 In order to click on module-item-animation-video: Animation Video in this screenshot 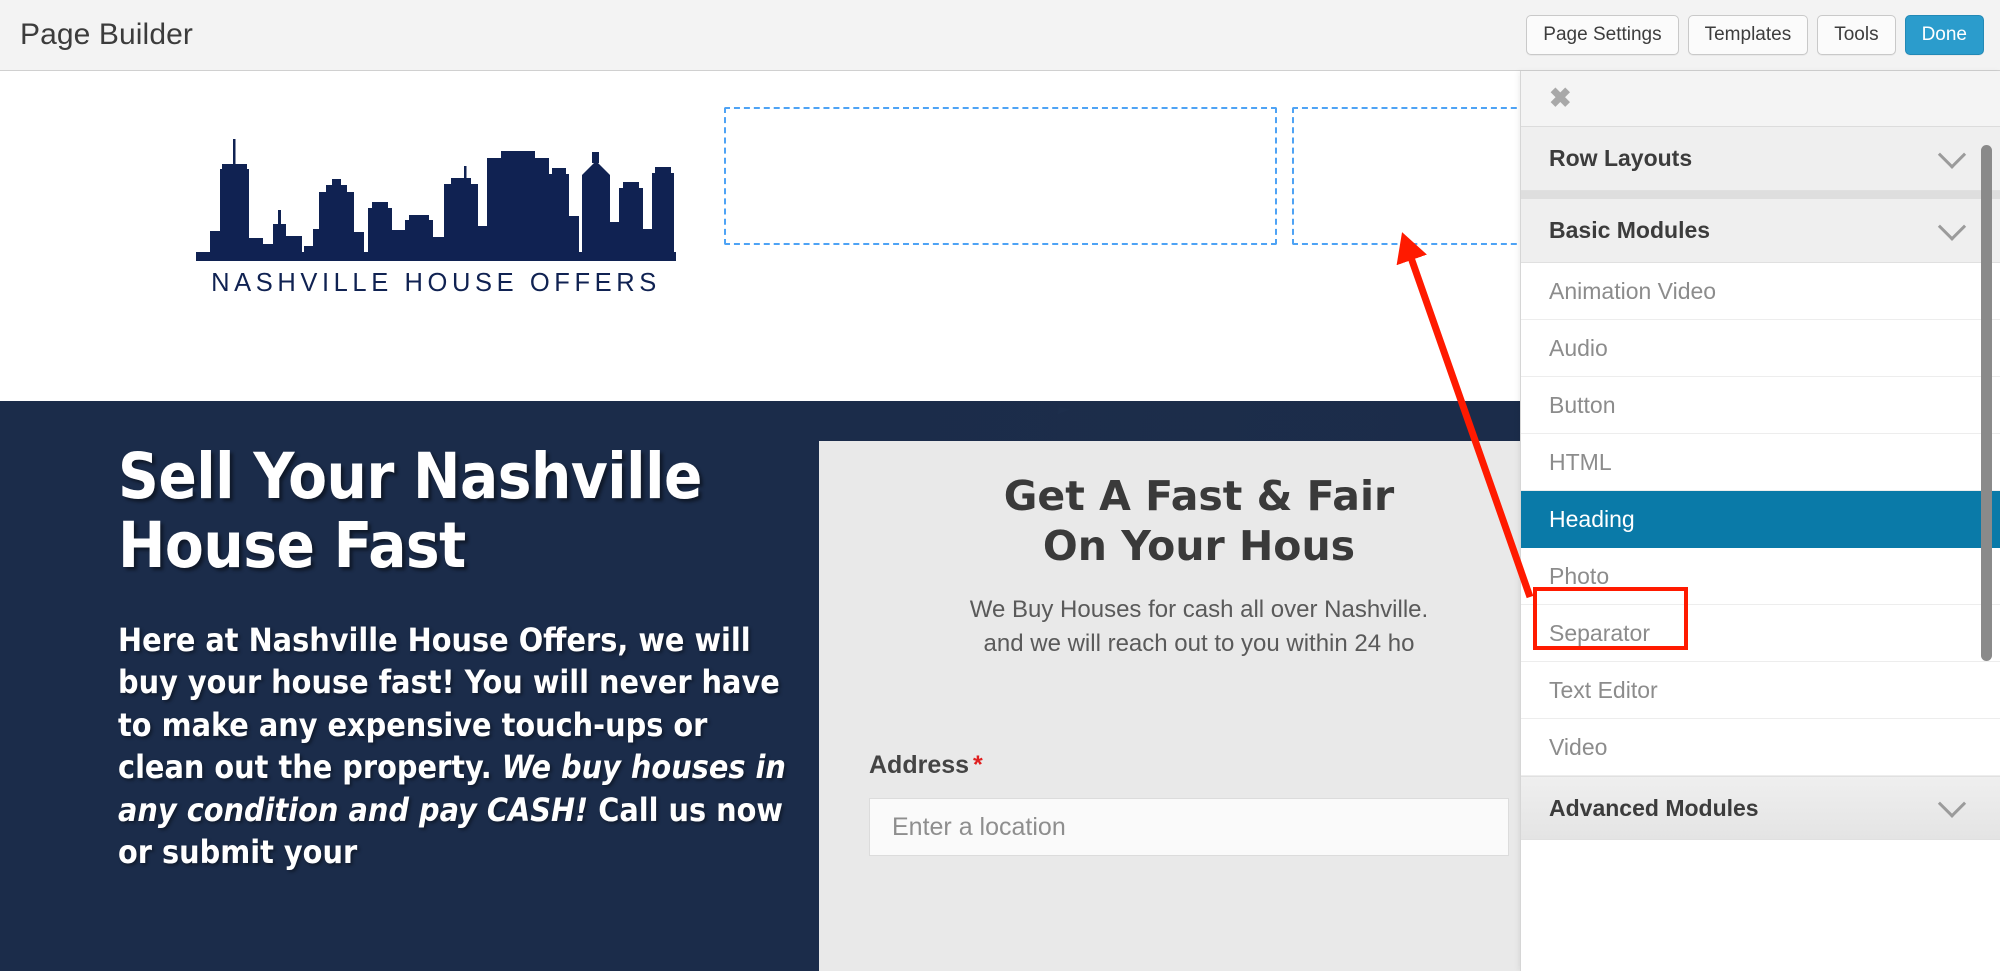, I will do `click(1760, 291)`.